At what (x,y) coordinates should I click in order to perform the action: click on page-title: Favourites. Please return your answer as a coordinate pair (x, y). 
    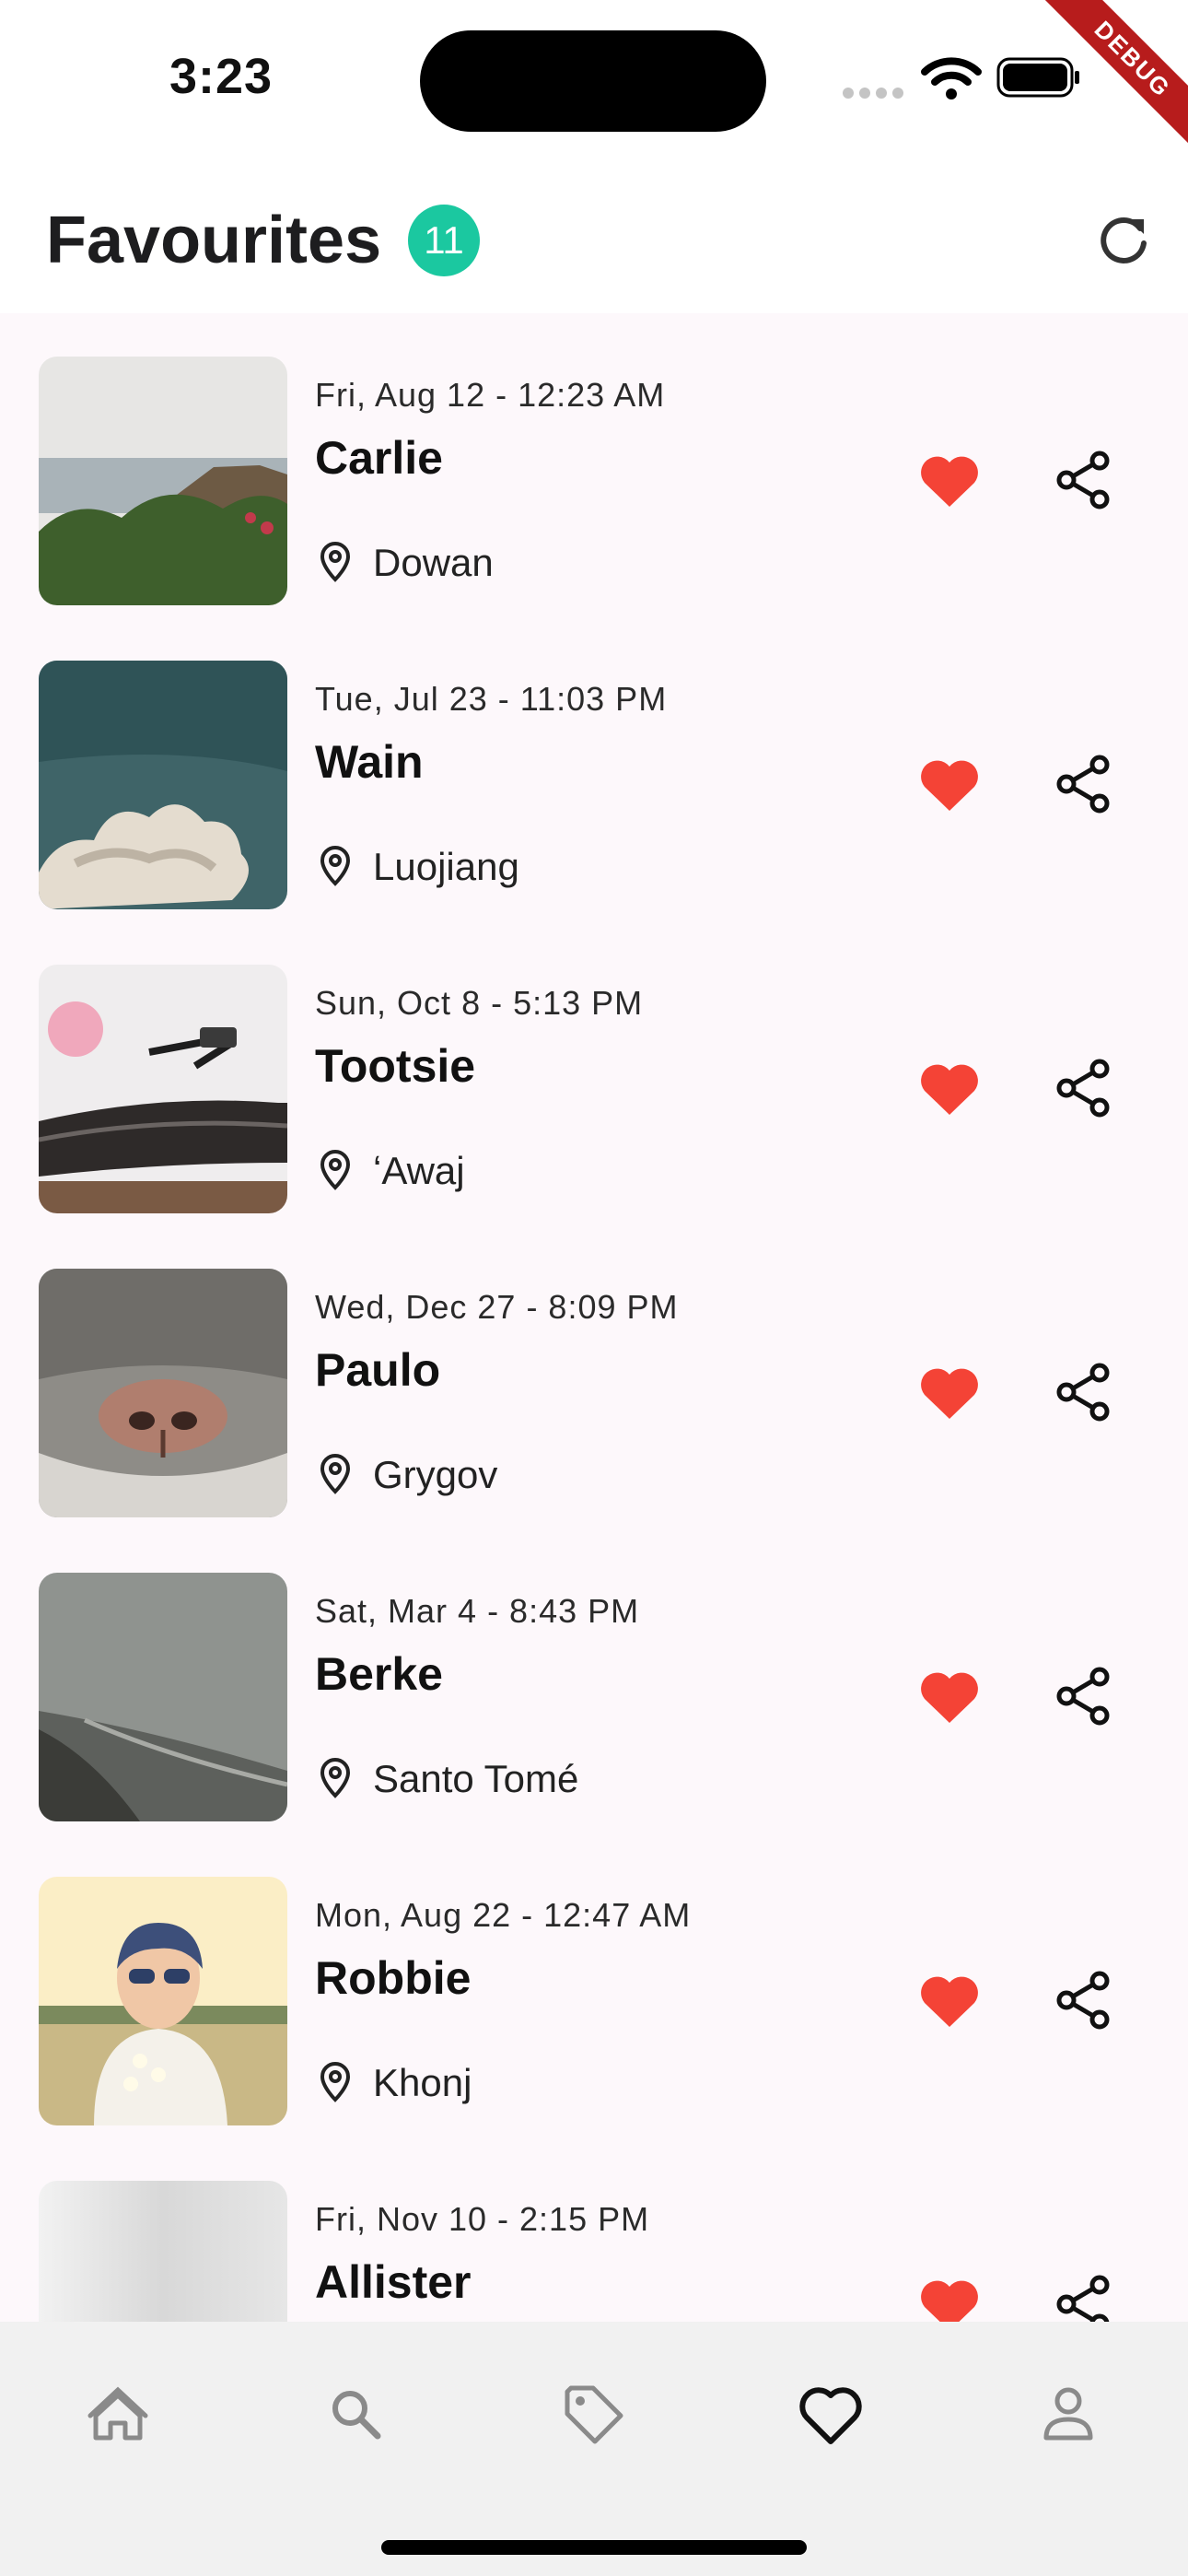
    Looking at the image, I should click on (214, 240).